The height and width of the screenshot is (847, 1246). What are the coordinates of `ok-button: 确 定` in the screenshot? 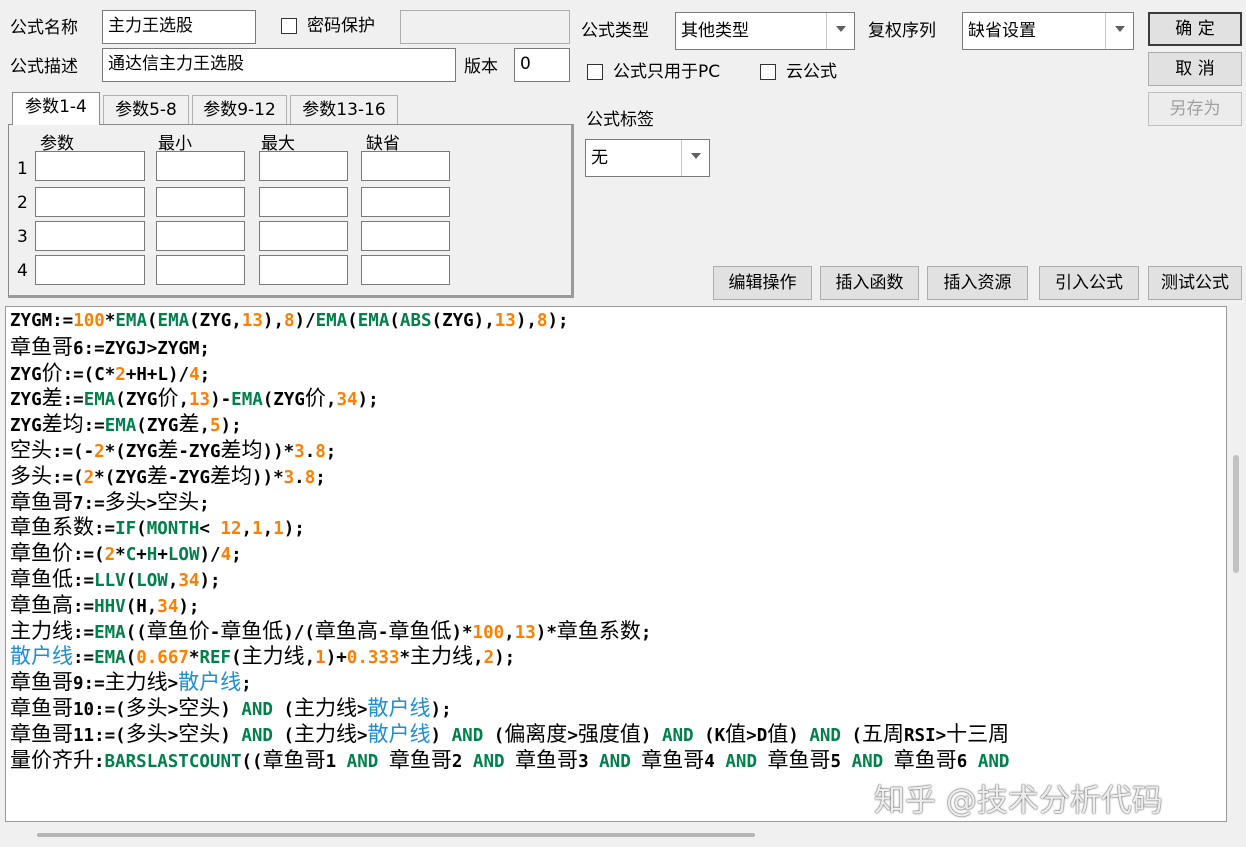 It's located at (1195, 29).